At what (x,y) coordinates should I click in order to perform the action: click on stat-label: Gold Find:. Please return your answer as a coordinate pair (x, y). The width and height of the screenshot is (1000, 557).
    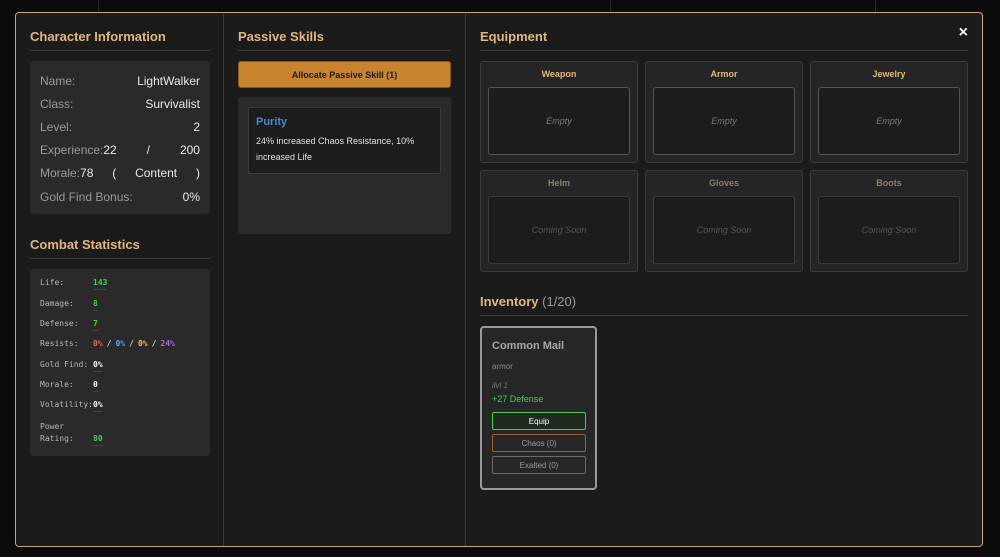
    Looking at the image, I should click on (64, 364).